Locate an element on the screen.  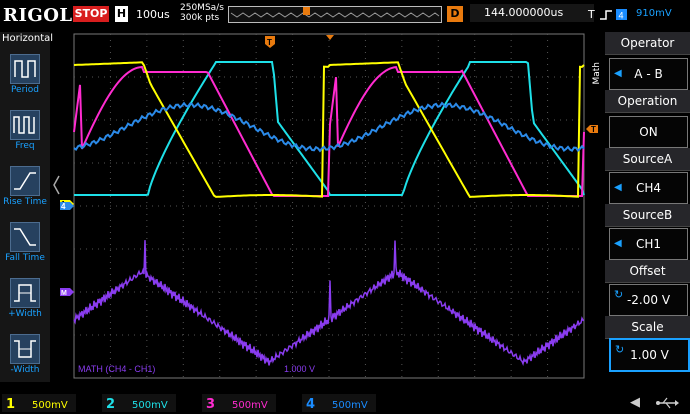
operator-select: ◀ A - B is located at coordinates (648, 74).